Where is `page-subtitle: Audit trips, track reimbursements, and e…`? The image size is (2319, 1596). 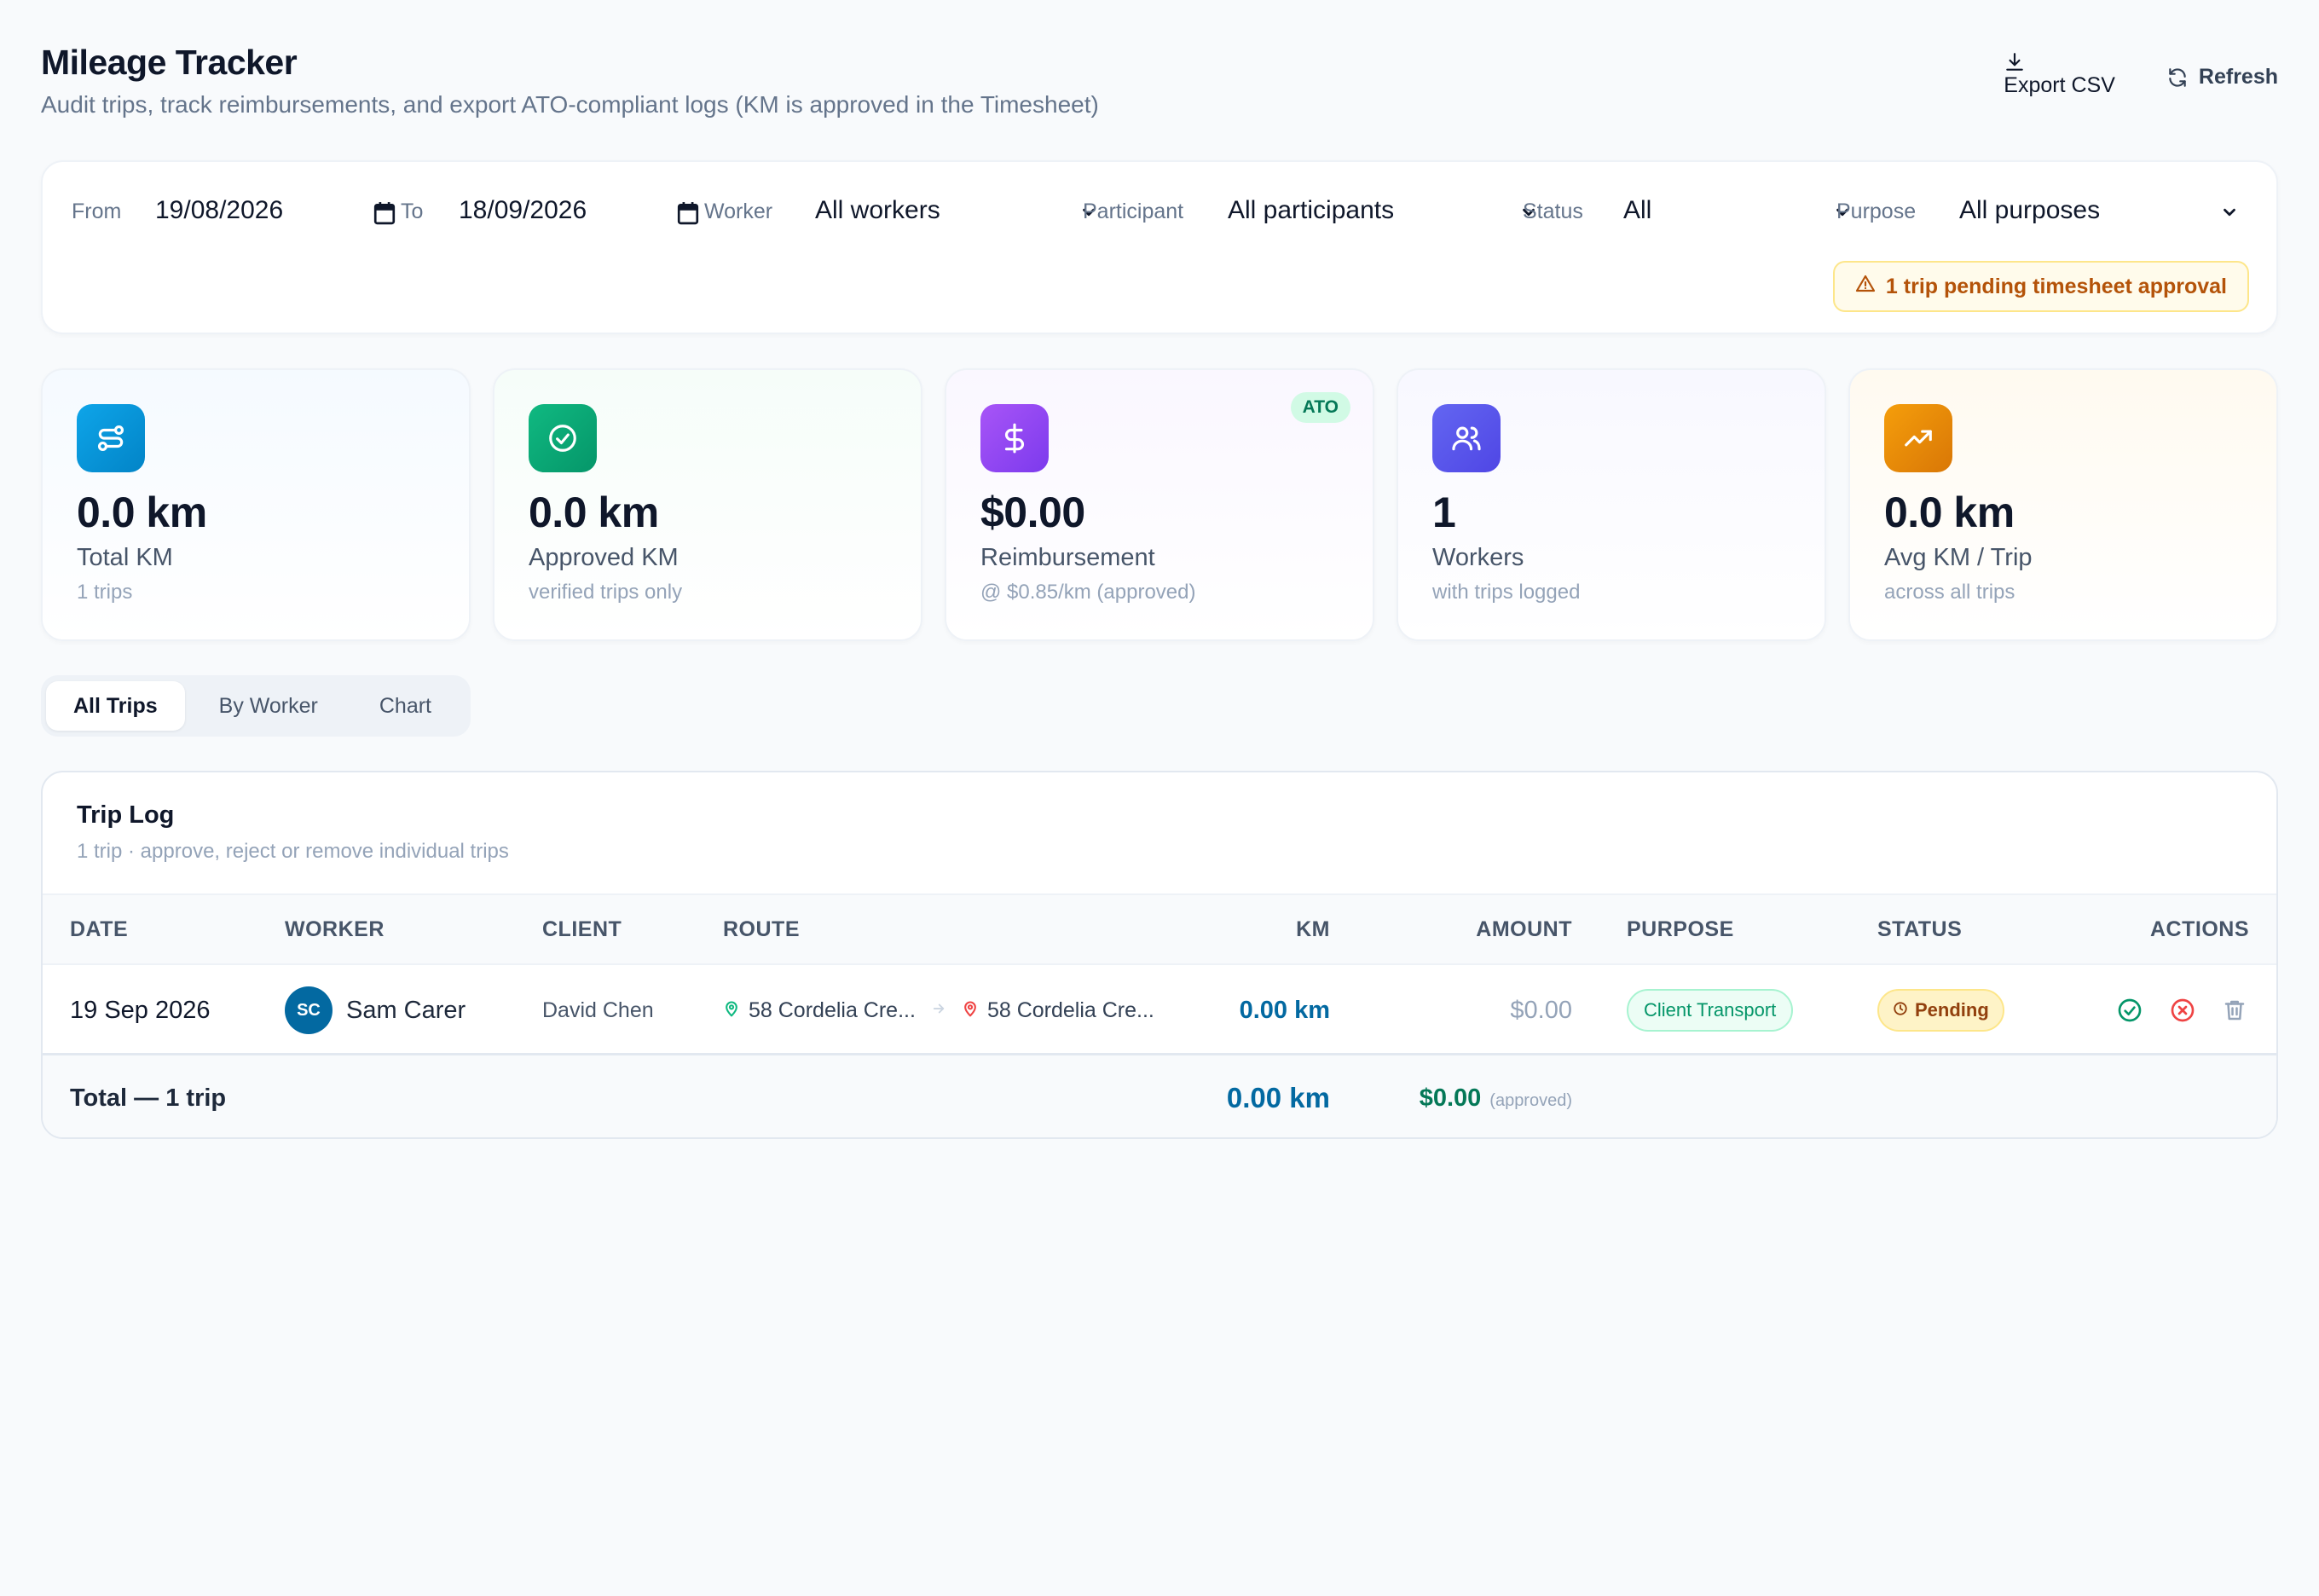
page-subtitle: Audit trips, track reimbursements, and e… is located at coordinates (570, 104).